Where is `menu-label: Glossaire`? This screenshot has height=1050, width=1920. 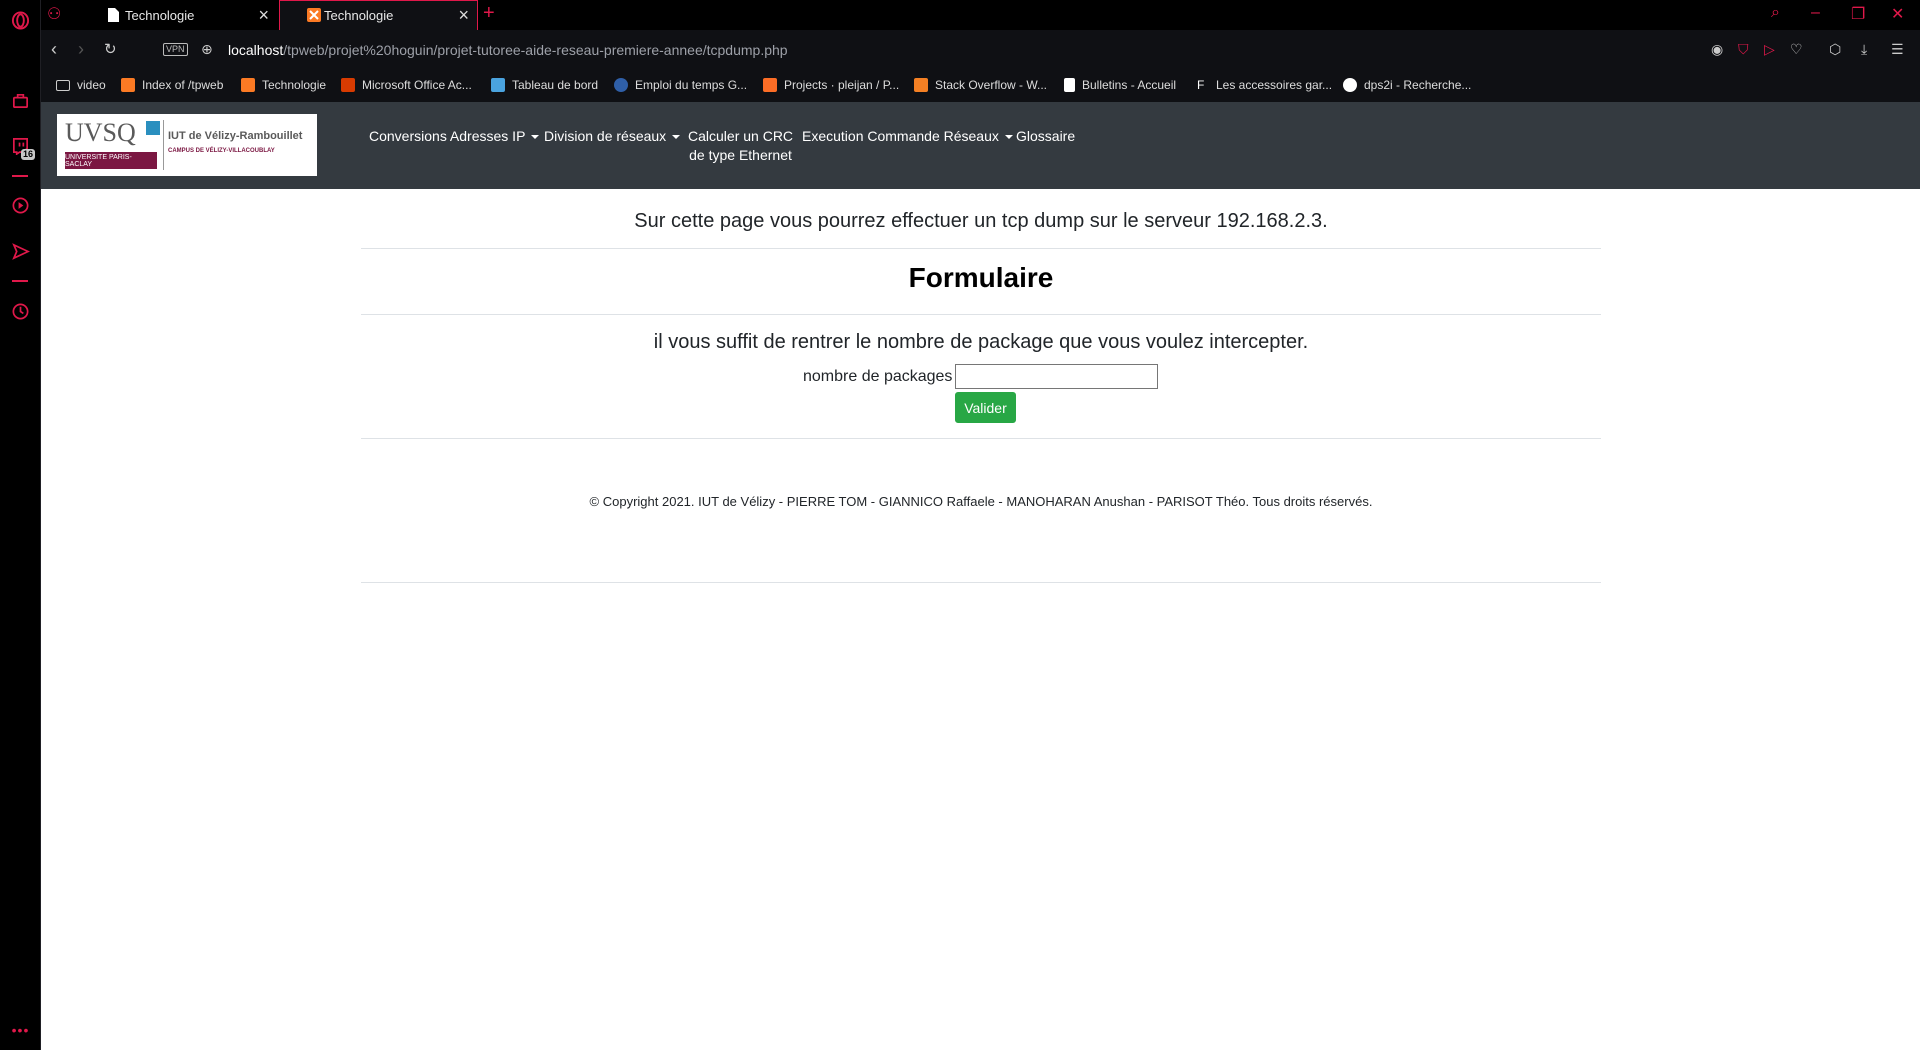 menu-label: Glossaire is located at coordinates (1046, 136).